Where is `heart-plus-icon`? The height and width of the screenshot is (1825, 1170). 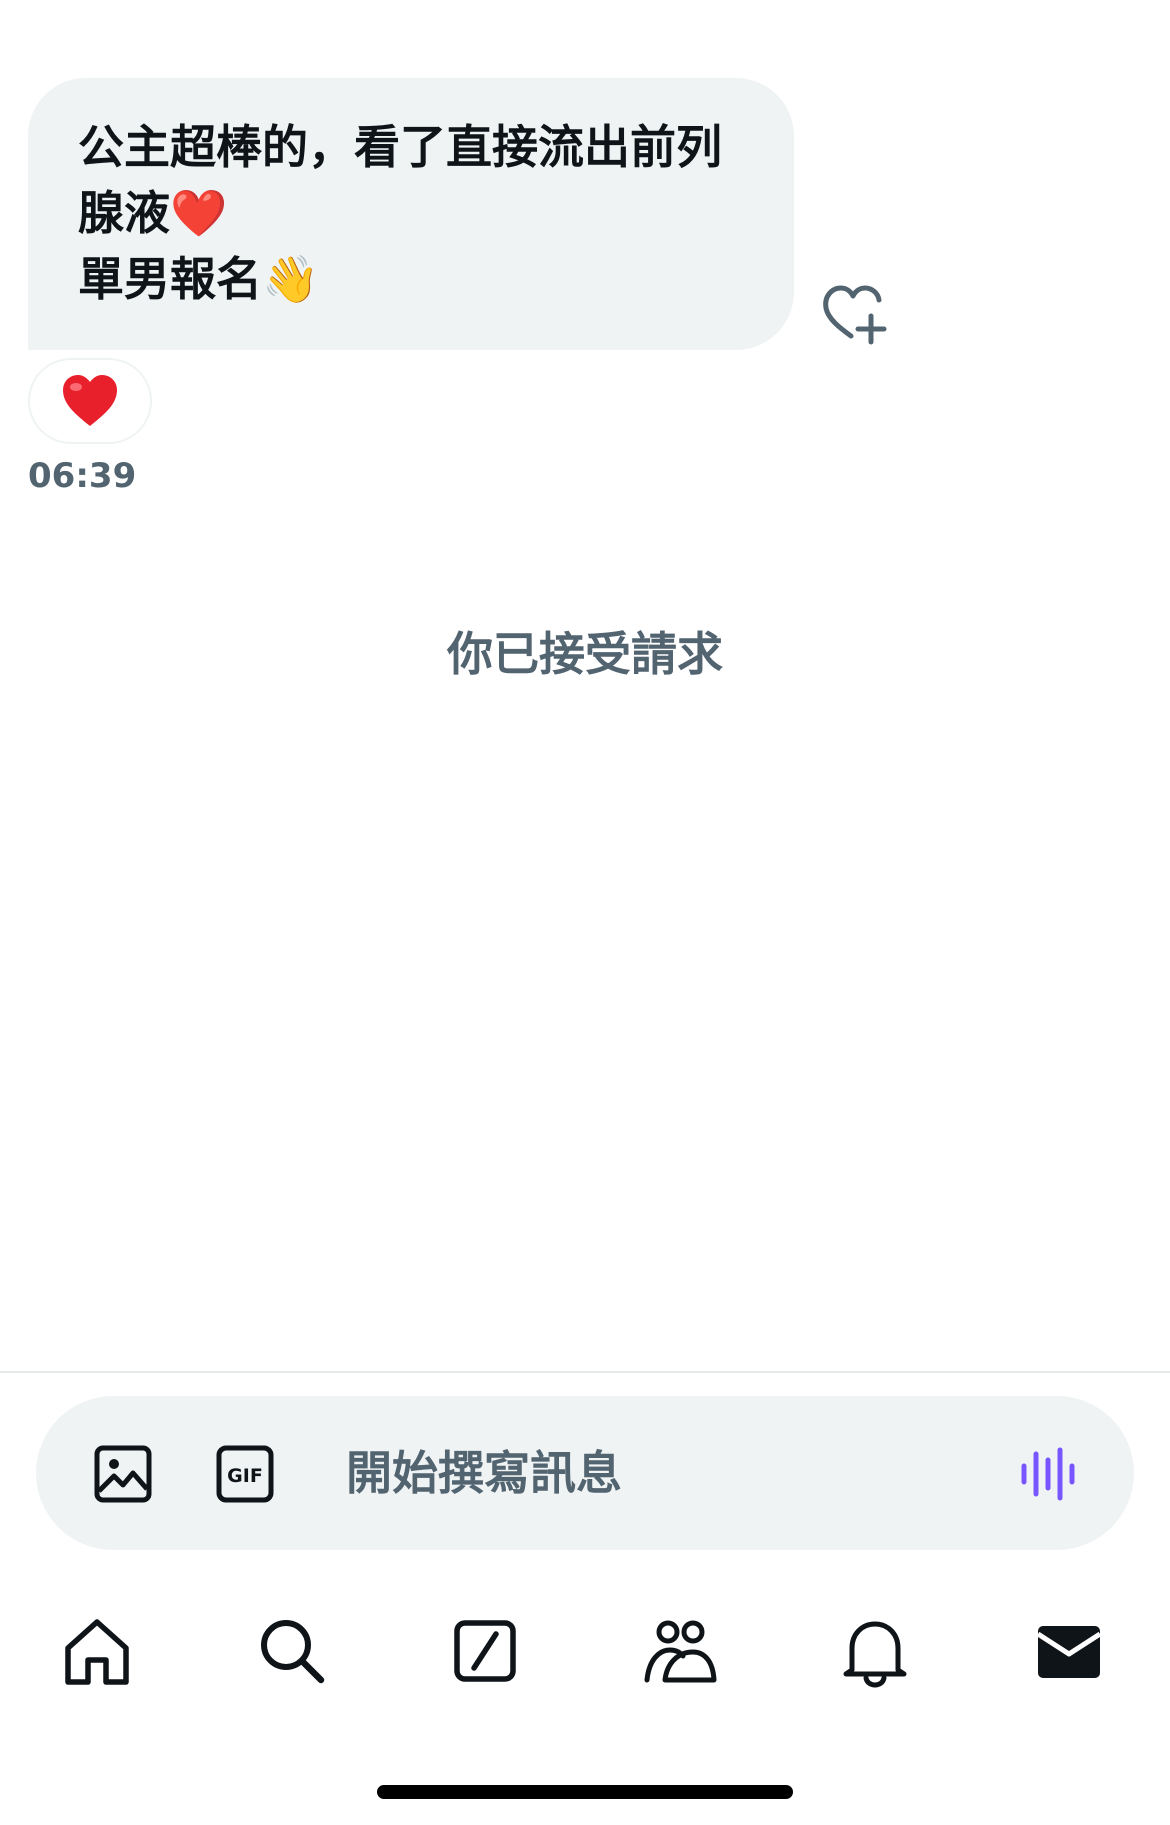 heart-plus-icon is located at coordinates (855, 315).